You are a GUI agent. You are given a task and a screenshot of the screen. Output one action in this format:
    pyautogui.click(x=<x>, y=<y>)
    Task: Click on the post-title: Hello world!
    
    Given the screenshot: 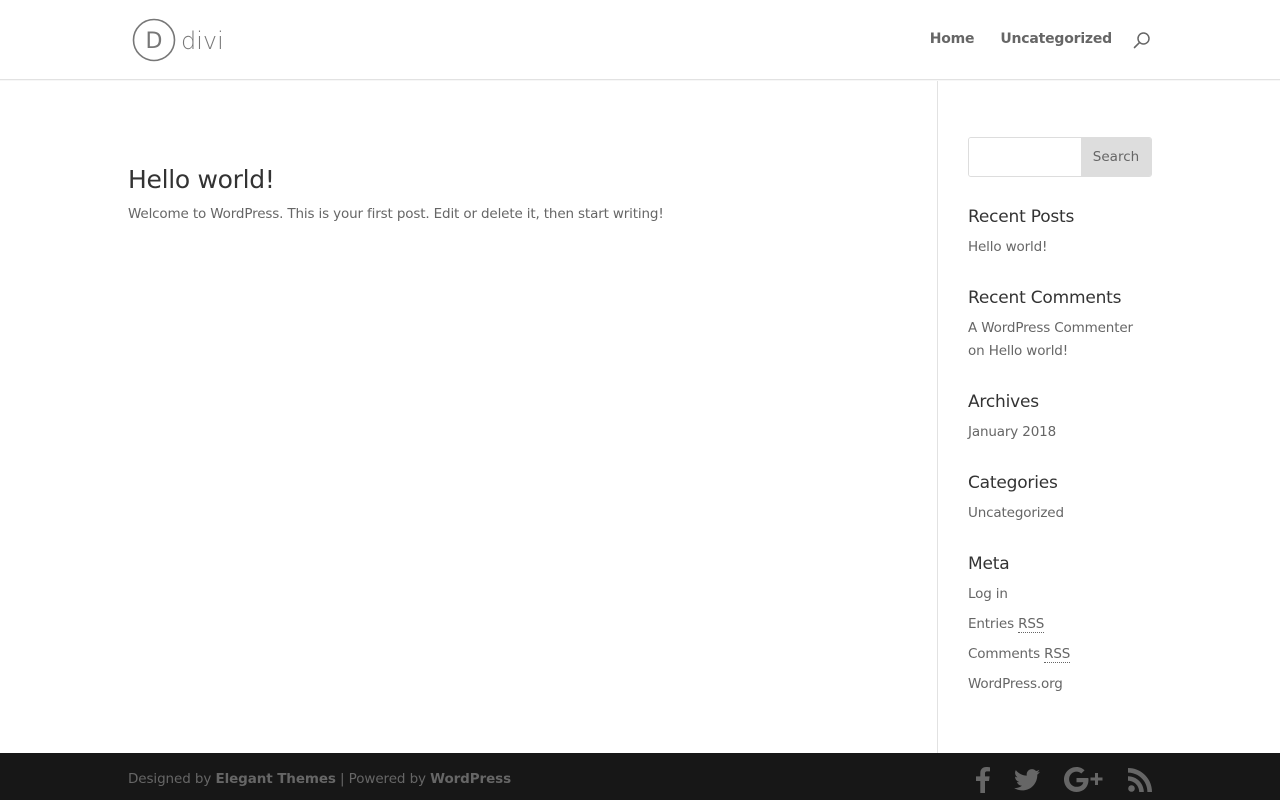 What is the action you would take?
    pyautogui.click(x=508, y=180)
    